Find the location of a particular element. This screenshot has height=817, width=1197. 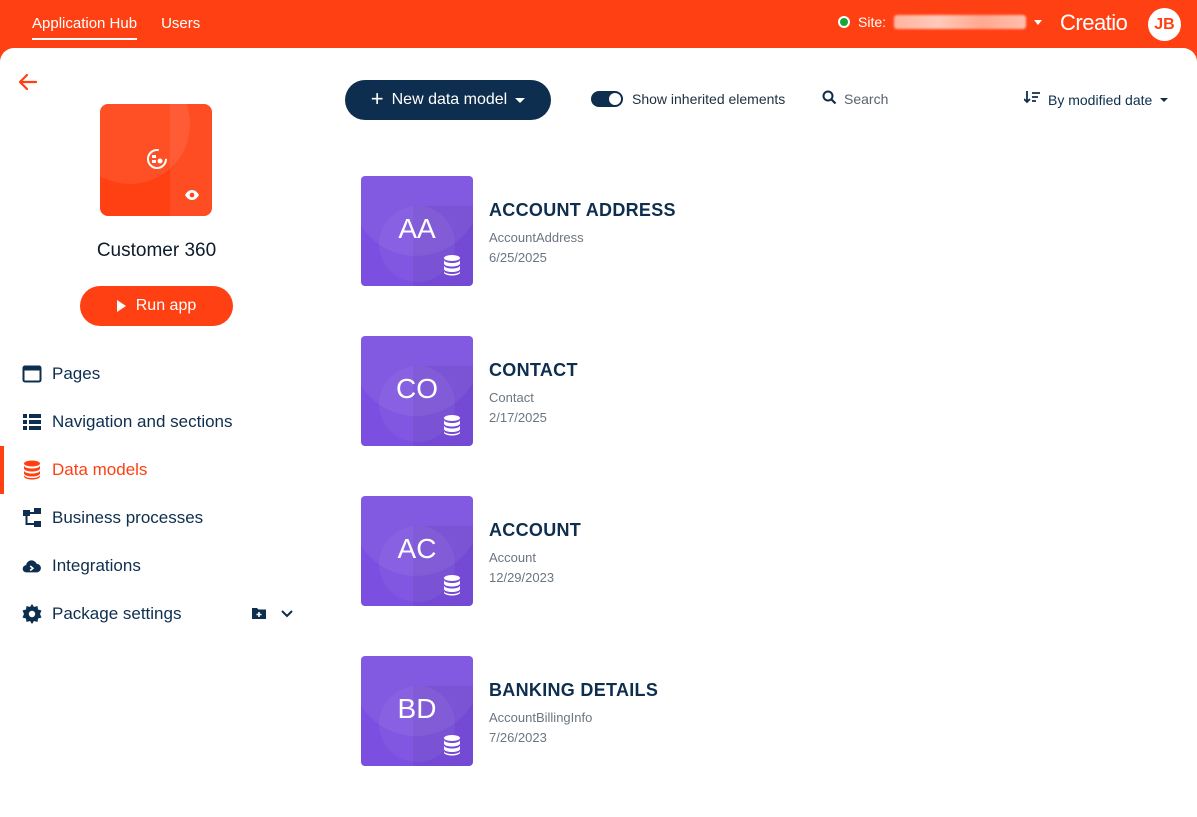

sidebar-item-business-processes: Business processes is located at coordinates (156, 518).